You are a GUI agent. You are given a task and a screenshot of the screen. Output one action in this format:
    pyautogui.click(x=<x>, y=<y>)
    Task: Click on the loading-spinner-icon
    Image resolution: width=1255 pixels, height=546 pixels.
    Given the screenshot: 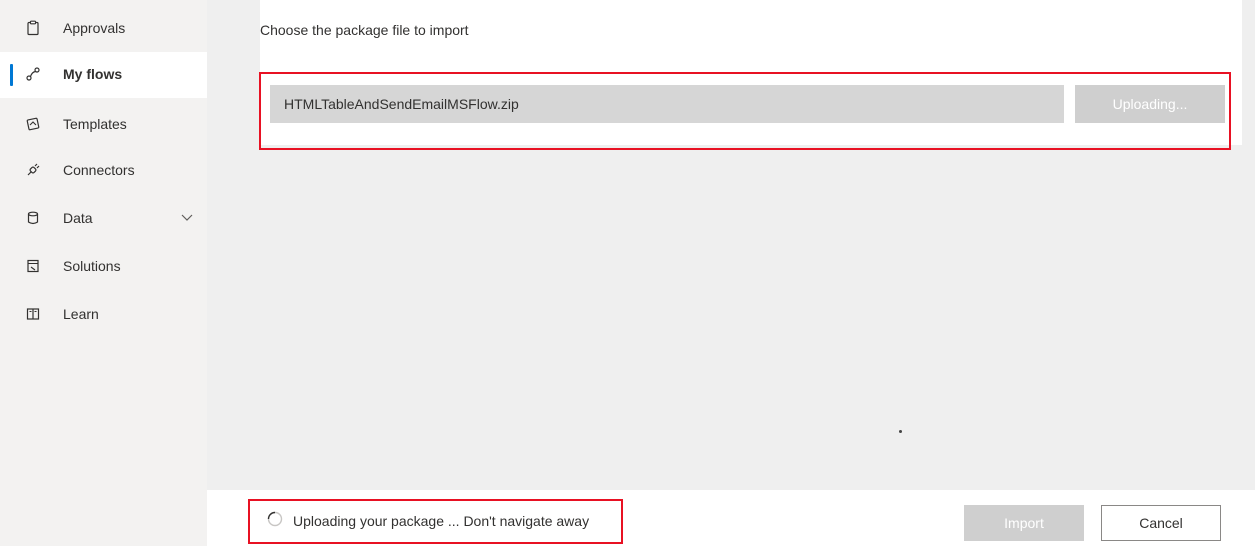 What is the action you would take?
    pyautogui.click(x=275, y=519)
    